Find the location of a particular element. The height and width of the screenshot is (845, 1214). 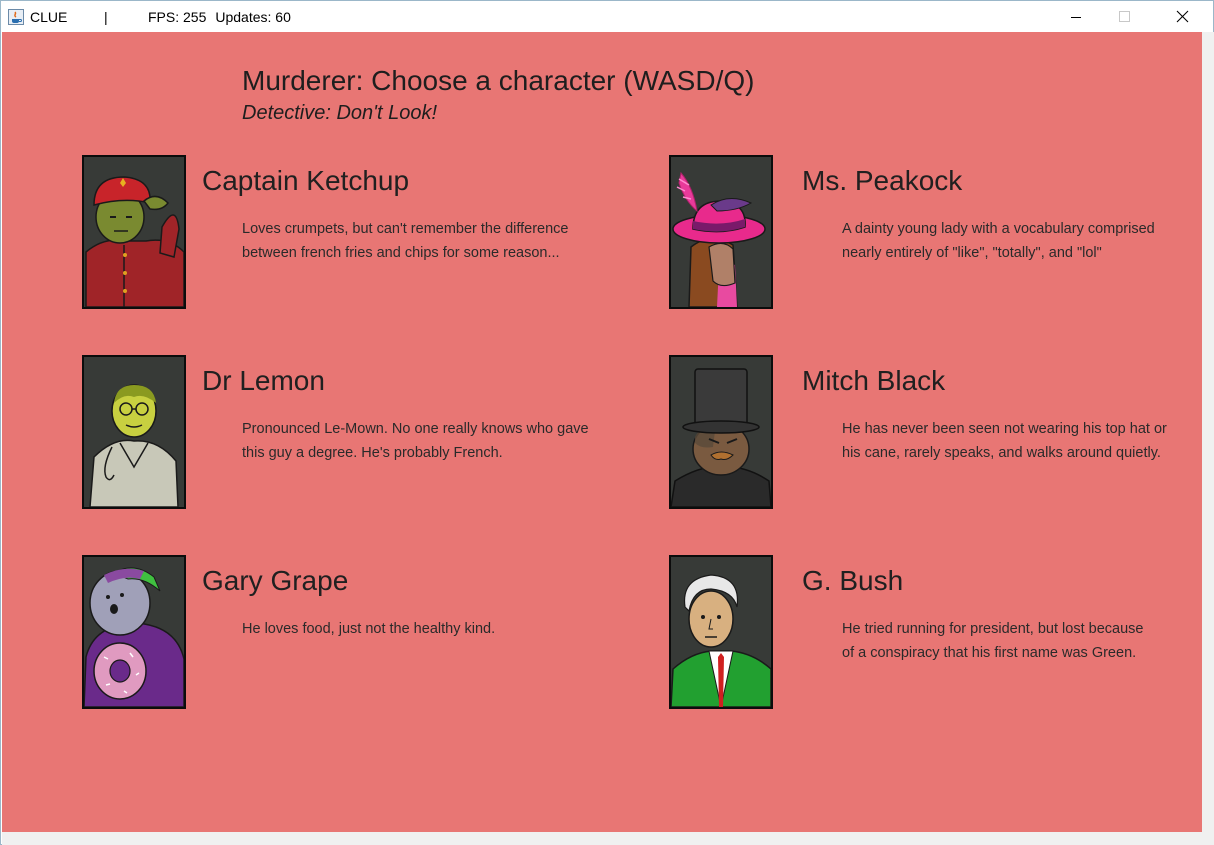

close-icon is located at coordinates (1180, 16).